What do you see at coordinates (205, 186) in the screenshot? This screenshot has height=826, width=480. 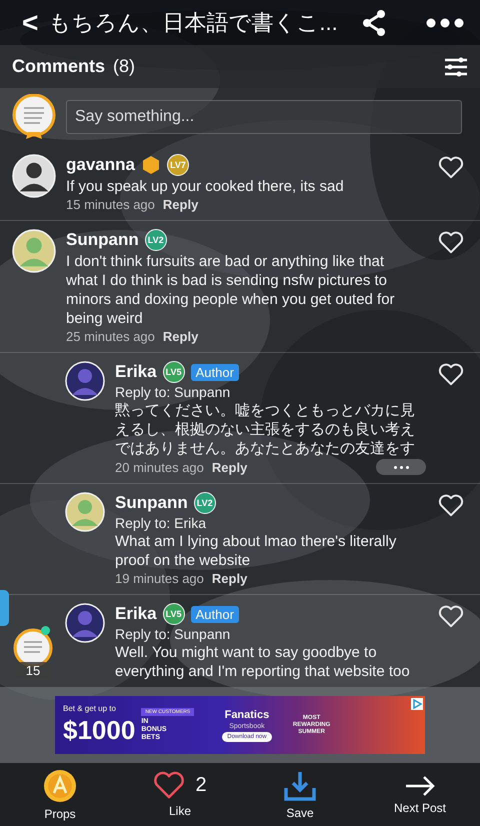 I see `comment-text: If you speak up your cooked there, its sad` at bounding box center [205, 186].